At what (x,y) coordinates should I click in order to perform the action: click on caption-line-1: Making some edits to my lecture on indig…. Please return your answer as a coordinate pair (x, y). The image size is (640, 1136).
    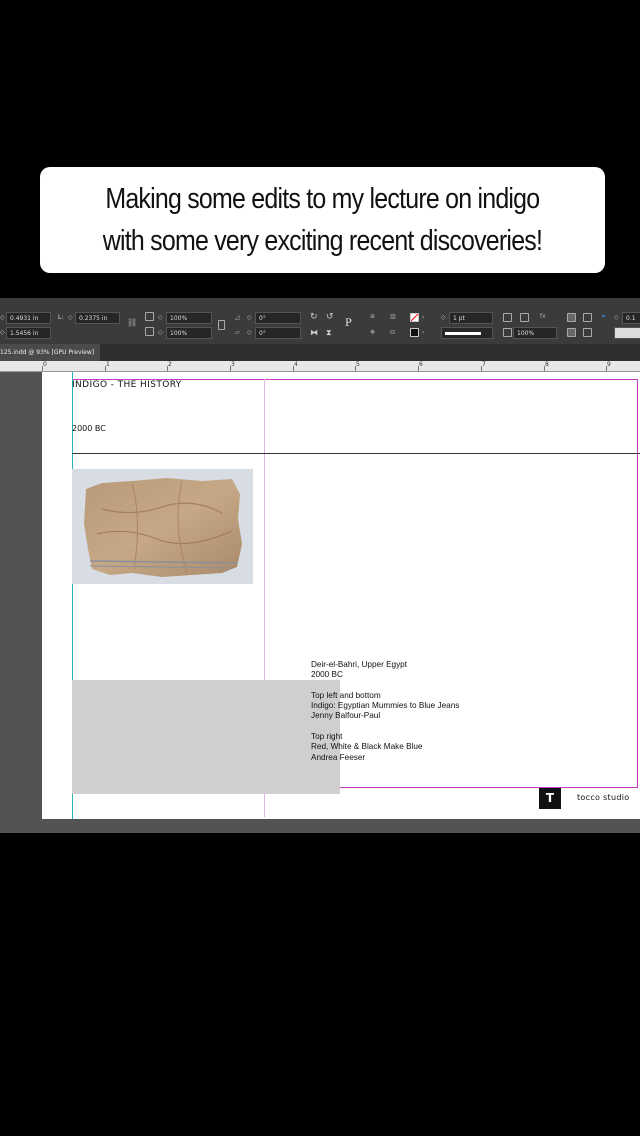
    Looking at the image, I should click on (322, 199).